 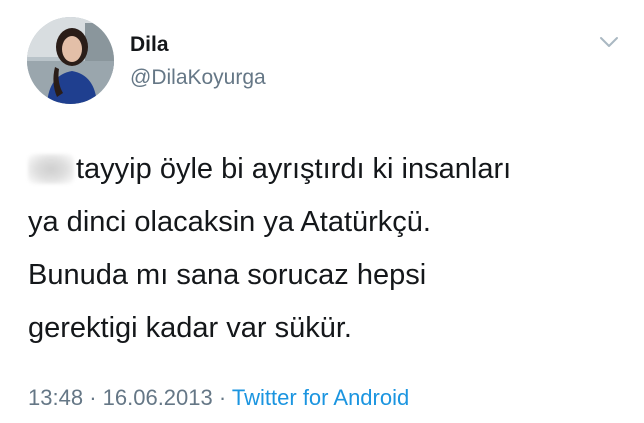 I want to click on tweet-line: tayyip öyle bi ayrıştırdı ki insanları, so click(x=328, y=169).